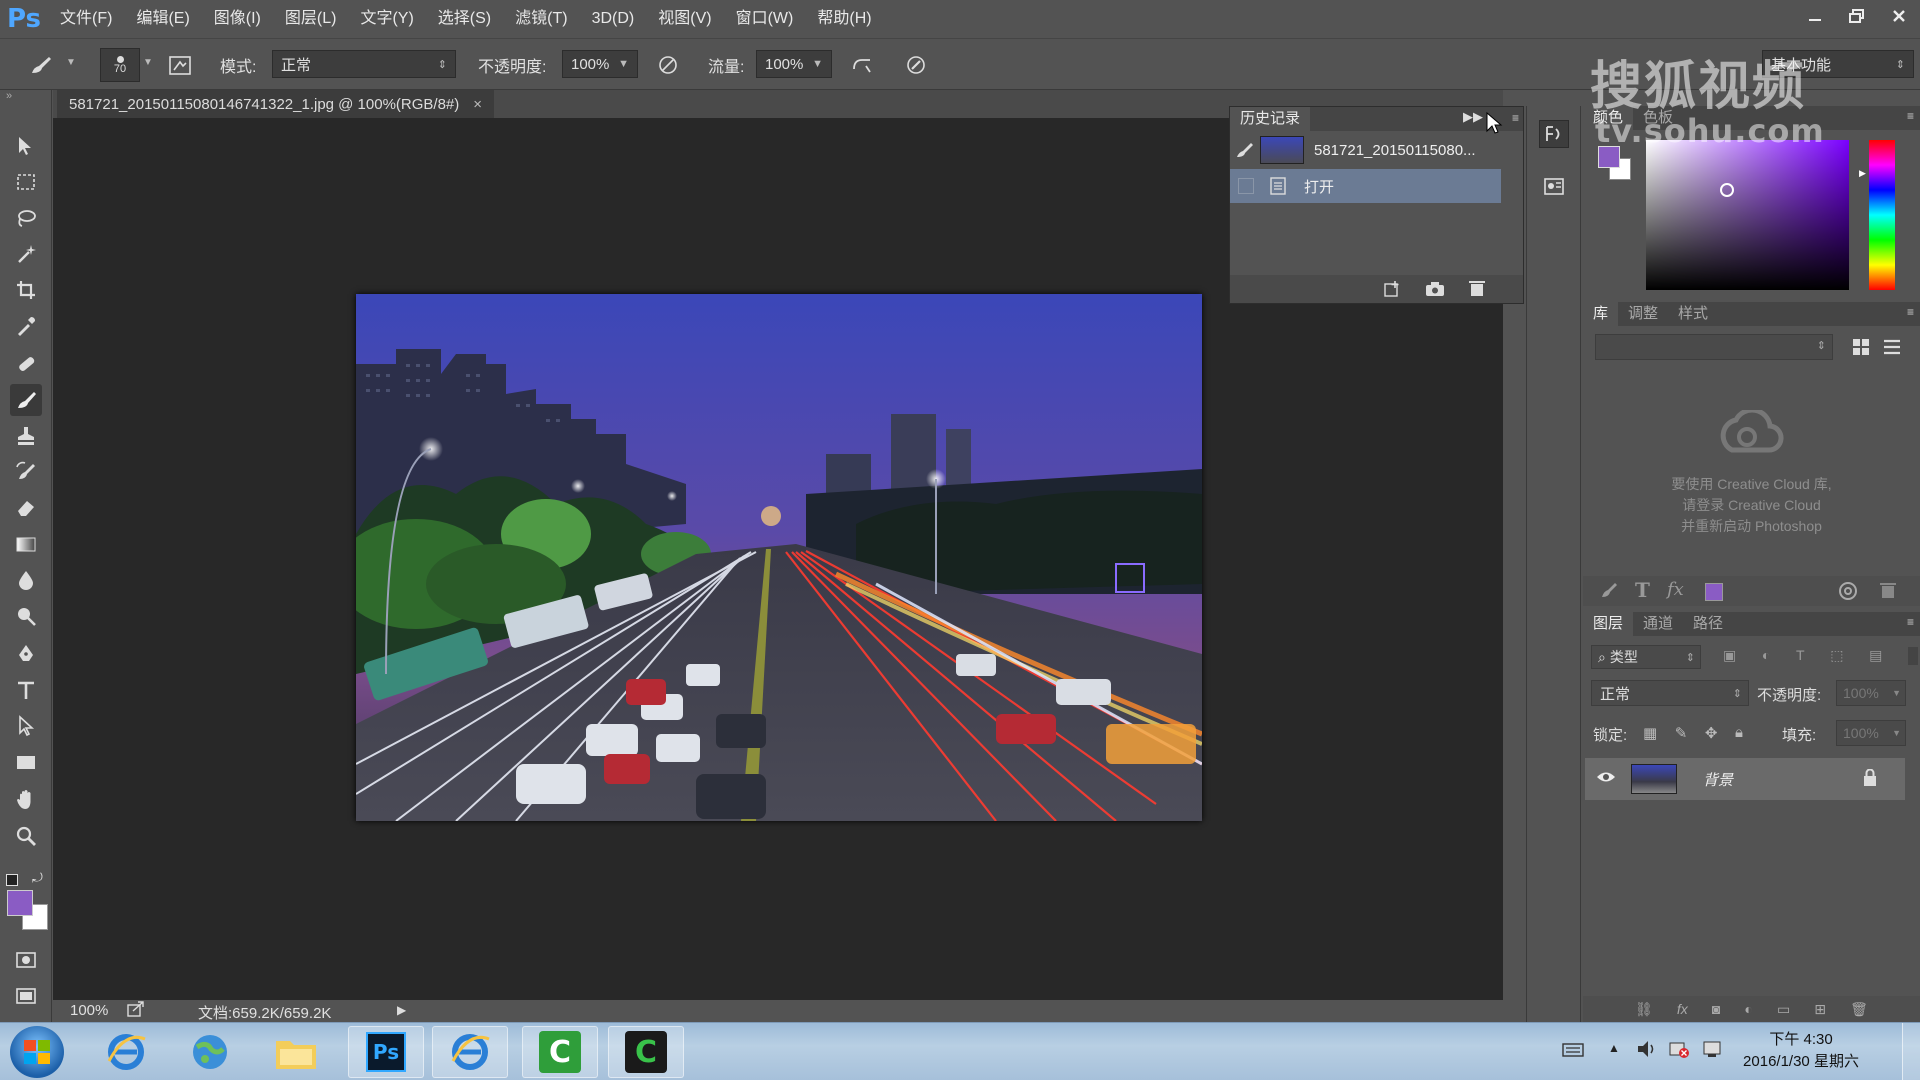 This screenshot has width=1920, height=1080. I want to click on taskbar-camtasia-button: C, so click(560, 1052).